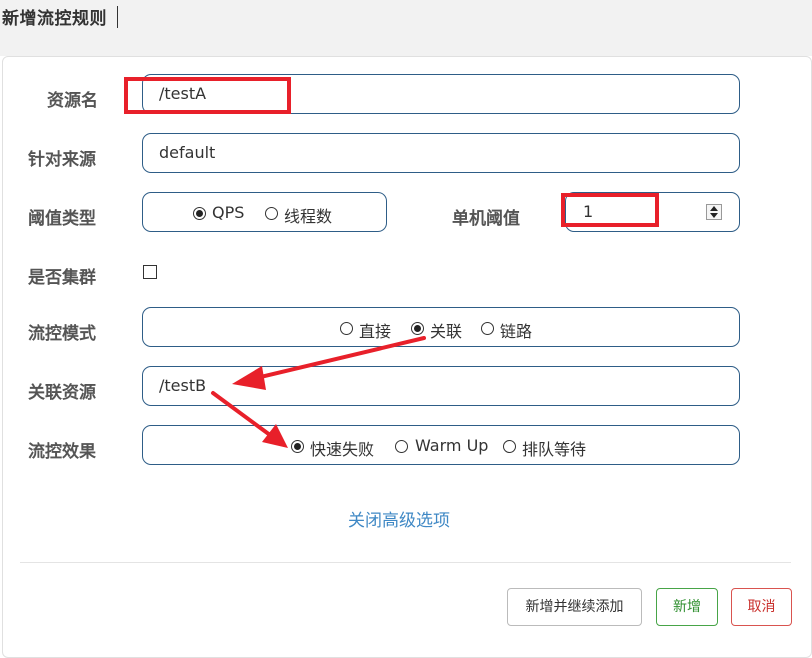 This screenshot has height=658, width=812. What do you see at coordinates (62, 219) in the screenshot?
I see `threshold-type-label: 阈值类型` at bounding box center [62, 219].